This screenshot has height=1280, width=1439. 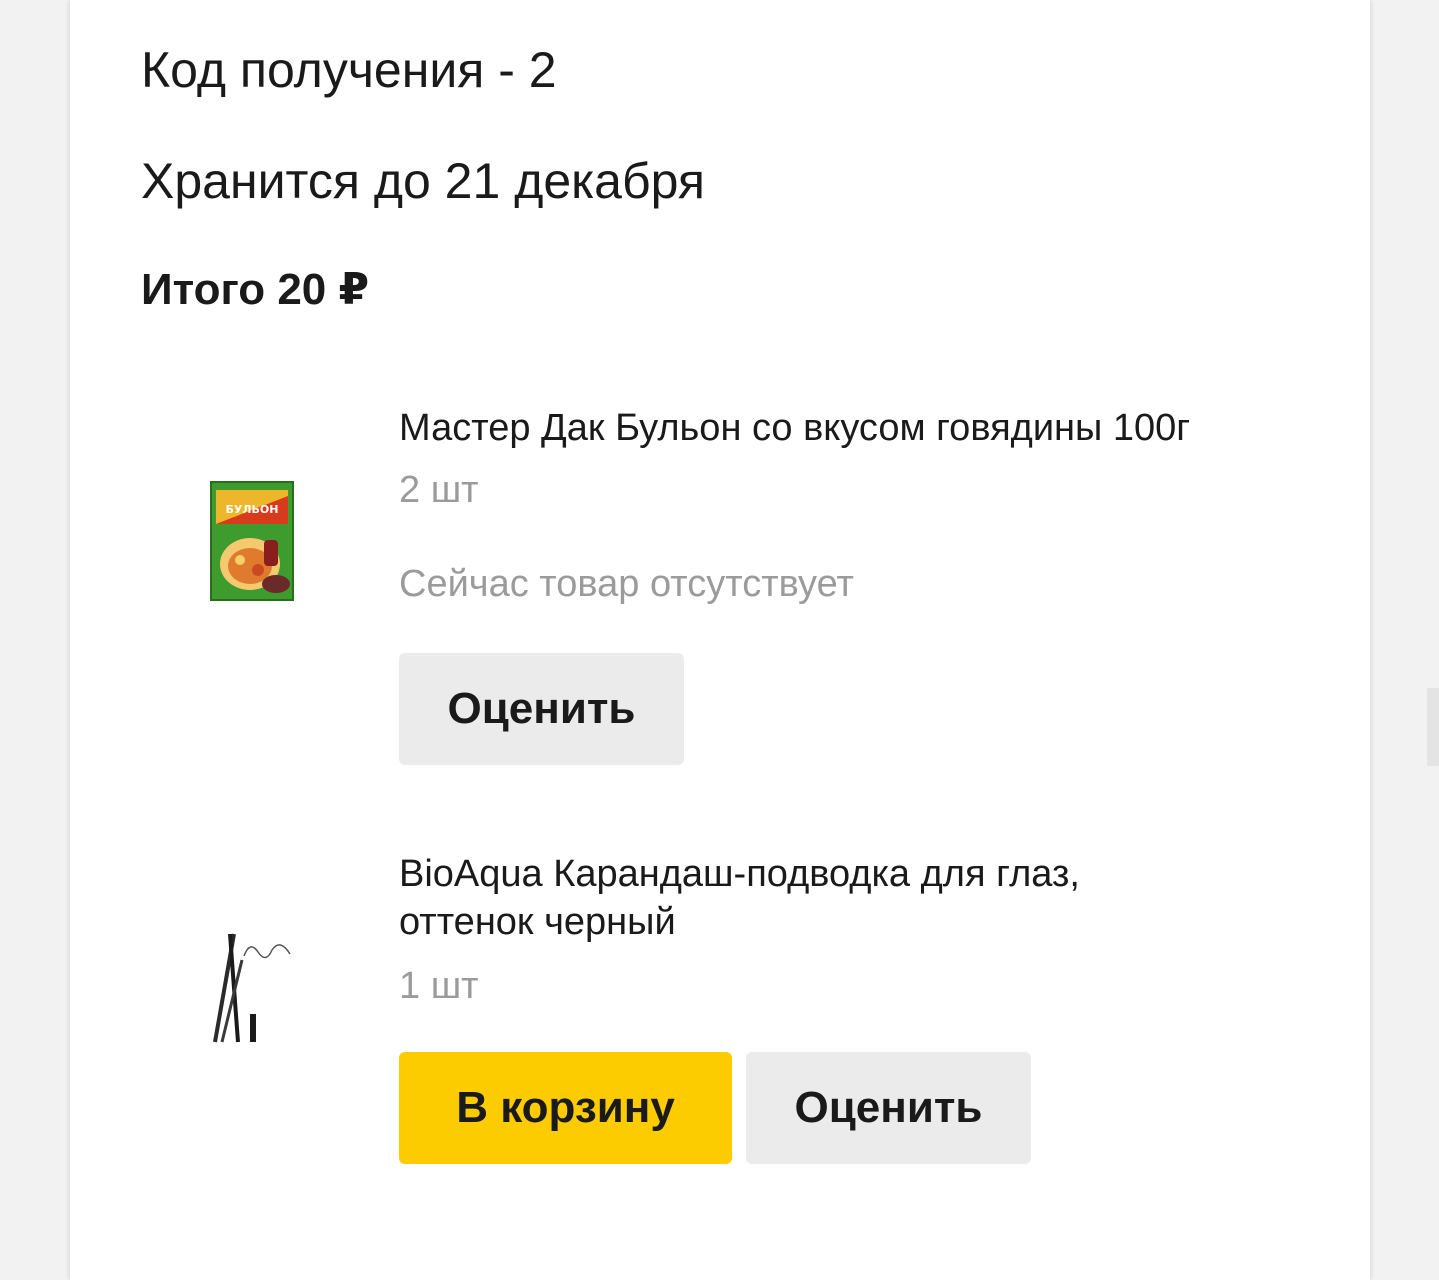 What do you see at coordinates (565, 1108) in the screenshot?
I see `add-to-cart-button: В корзину` at bounding box center [565, 1108].